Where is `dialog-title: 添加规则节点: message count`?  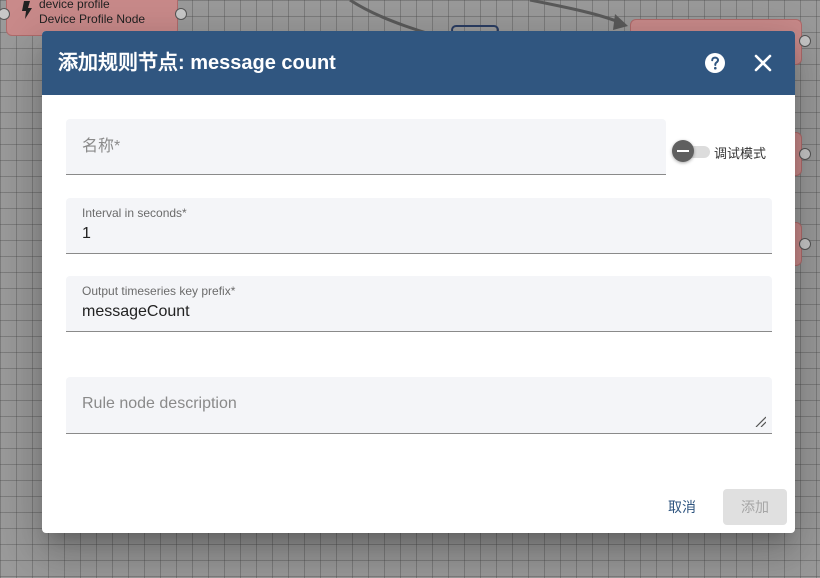
dialog-title: 添加规则节点: message count is located at coordinates (197, 63).